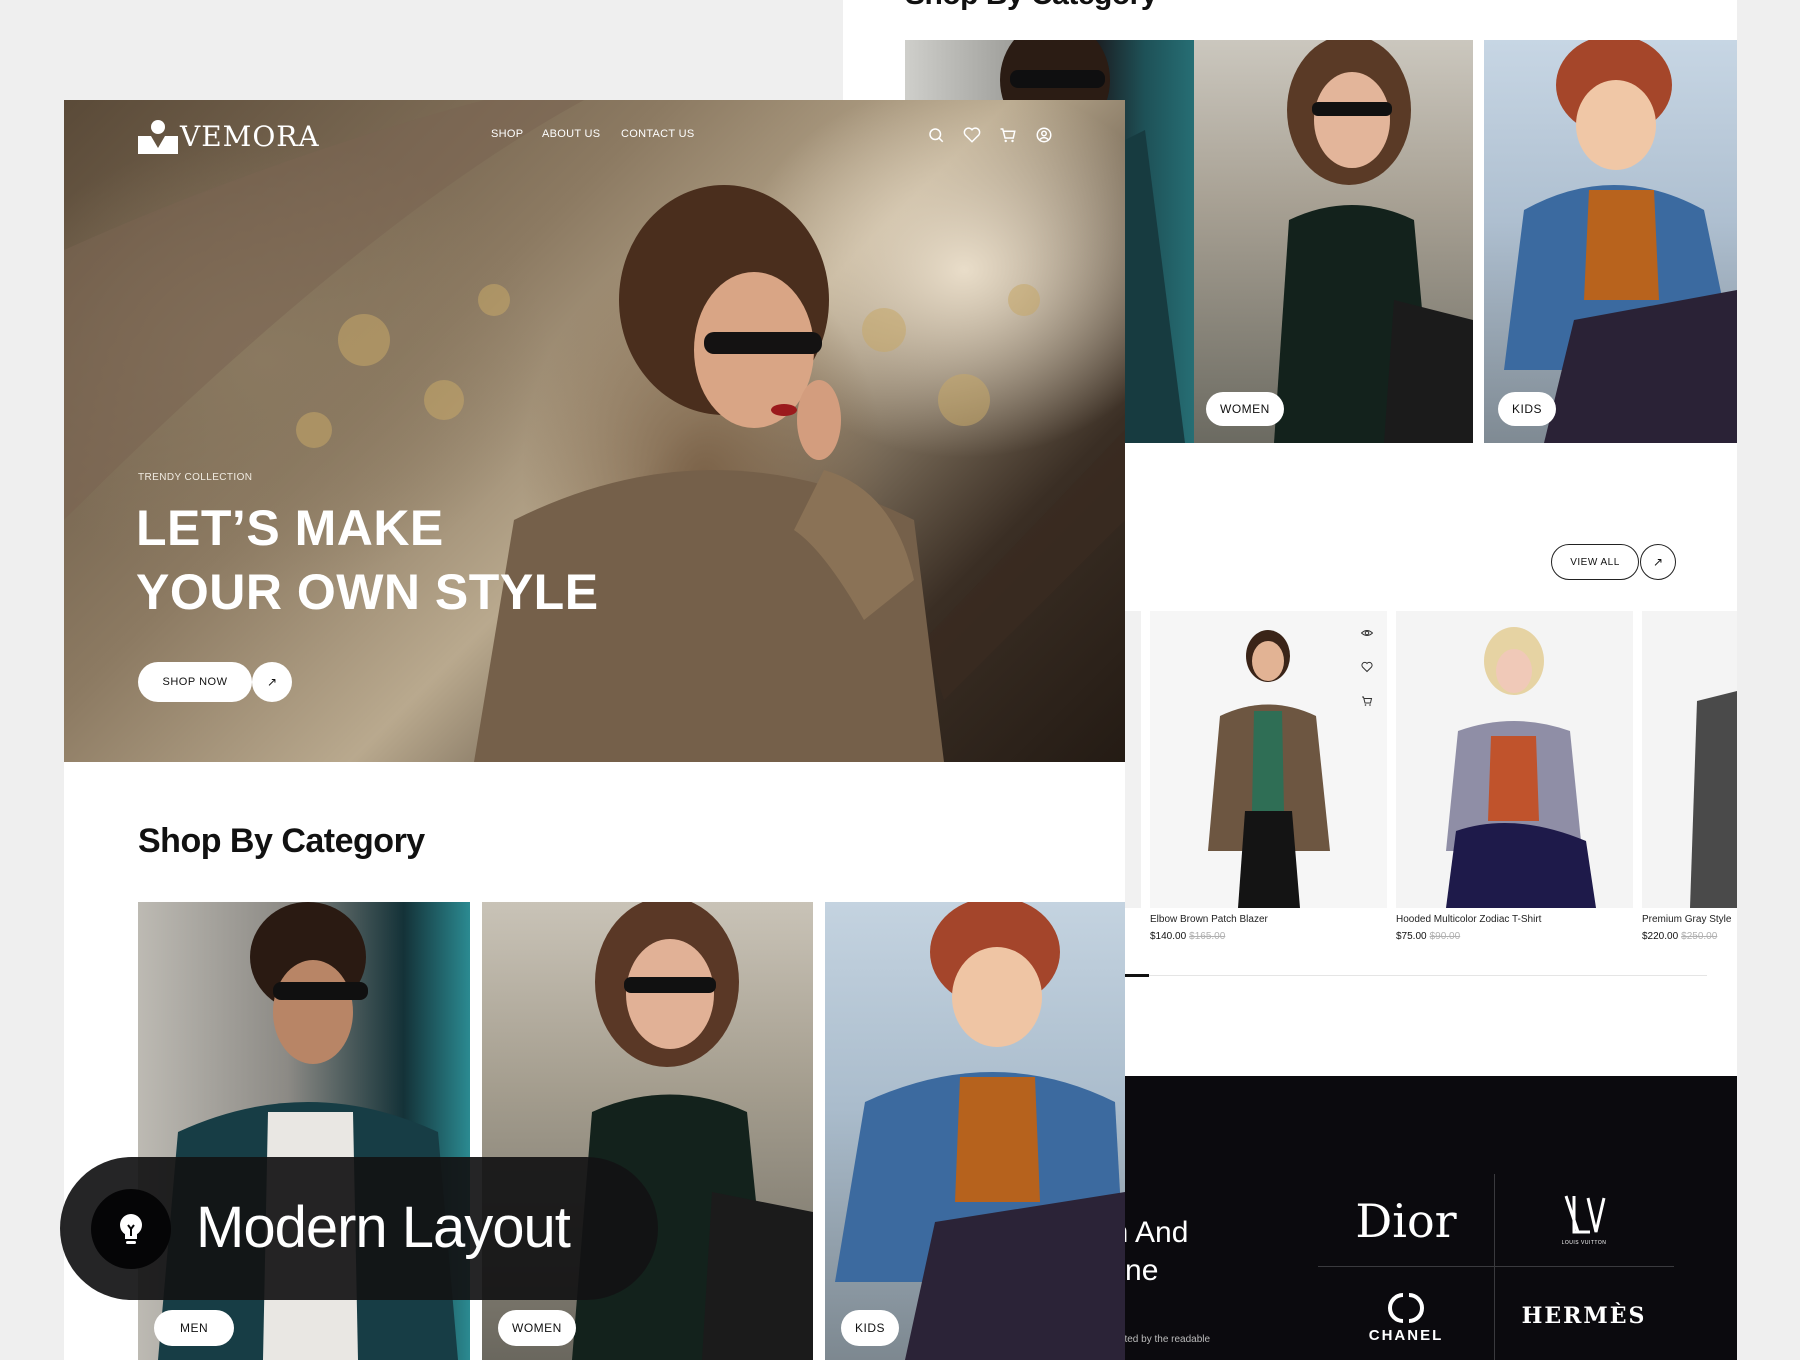  What do you see at coordinates (1699, 936) in the screenshot?
I see `product-old-price: $250.00` at bounding box center [1699, 936].